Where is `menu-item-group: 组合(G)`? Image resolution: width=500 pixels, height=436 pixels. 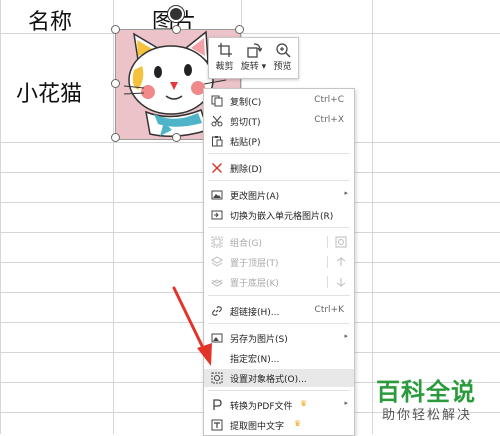 menu-item-group: 组合(G) is located at coordinates (279, 242).